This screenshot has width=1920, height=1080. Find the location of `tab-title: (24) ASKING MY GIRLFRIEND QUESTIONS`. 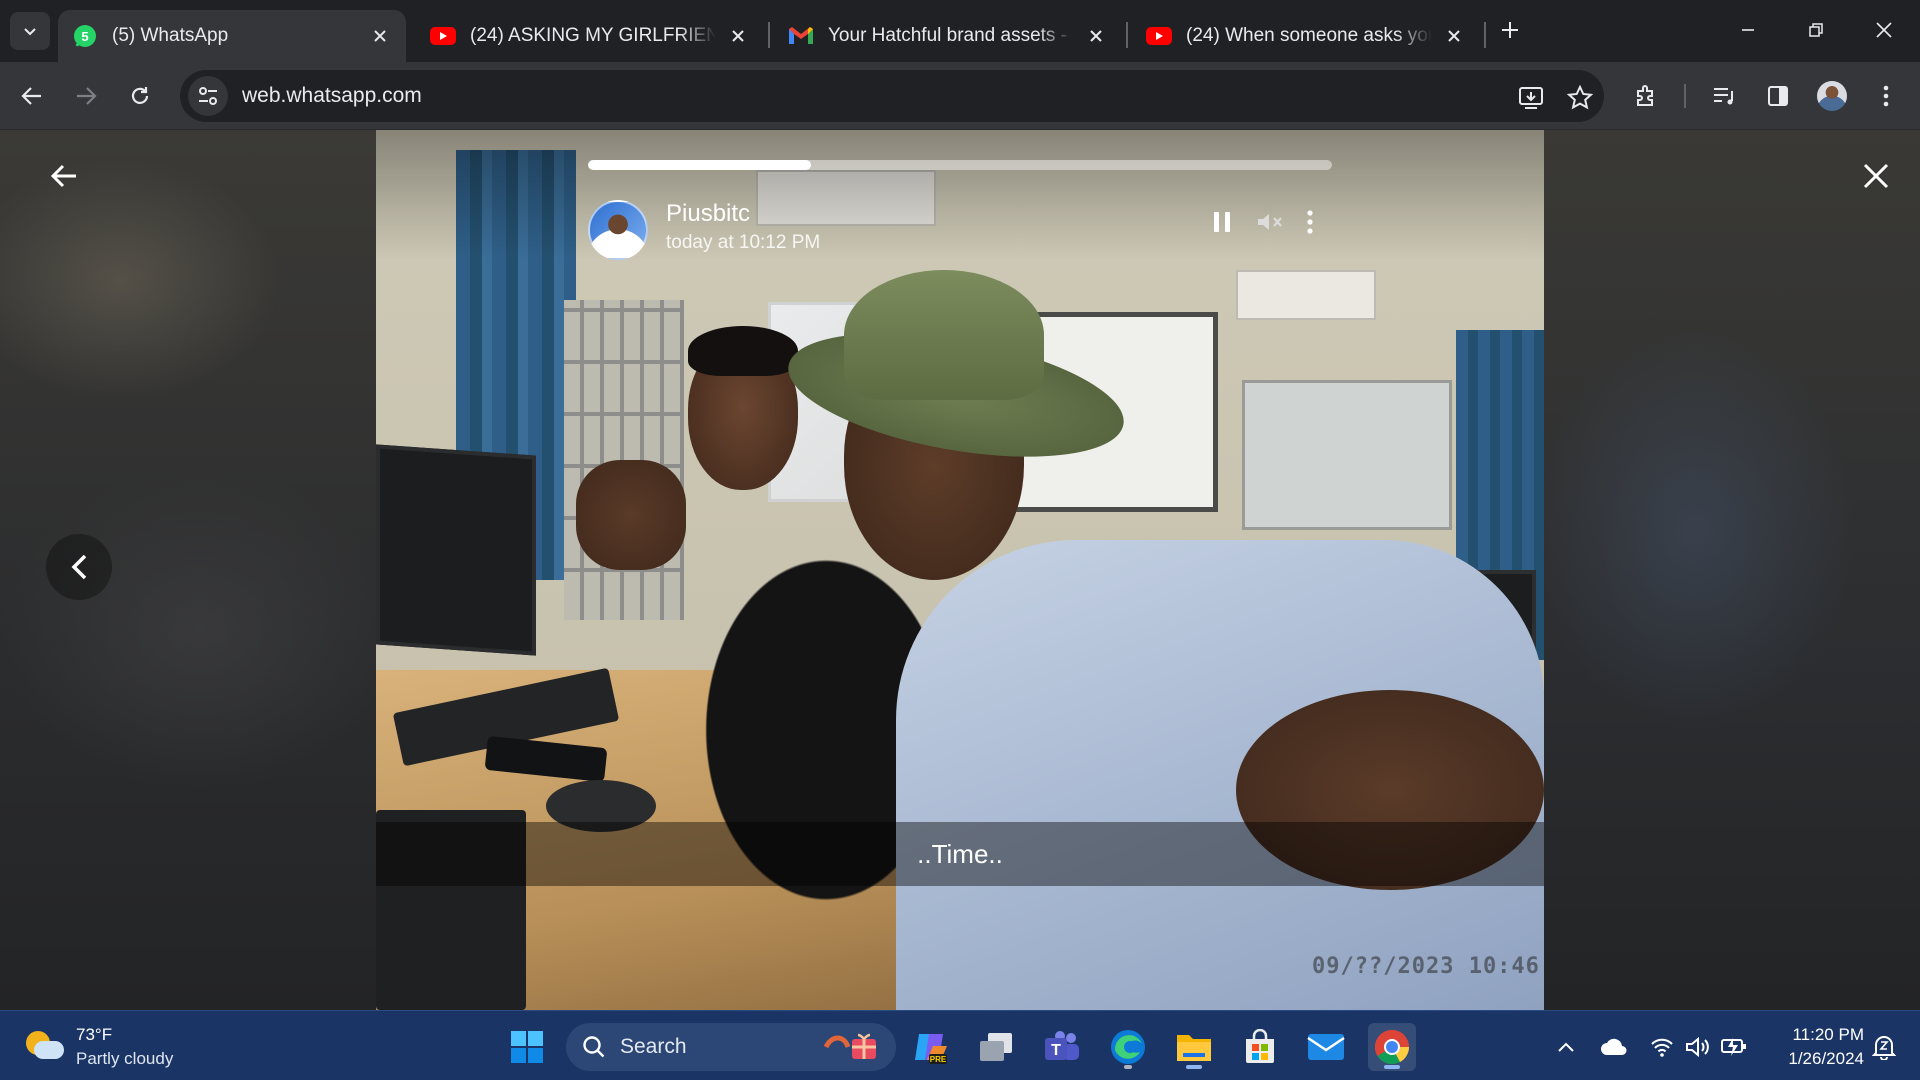

tab-title: (24) ASKING MY GIRLFRIEND QUESTIONS is located at coordinates (593, 35).